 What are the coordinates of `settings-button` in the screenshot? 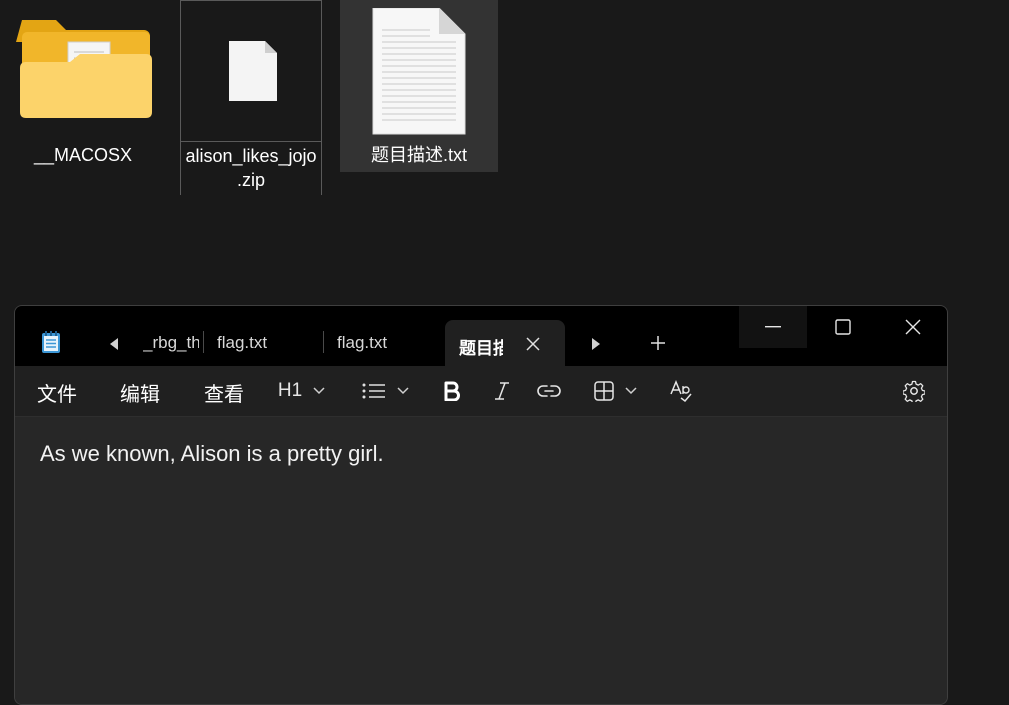 It's located at (914, 391).